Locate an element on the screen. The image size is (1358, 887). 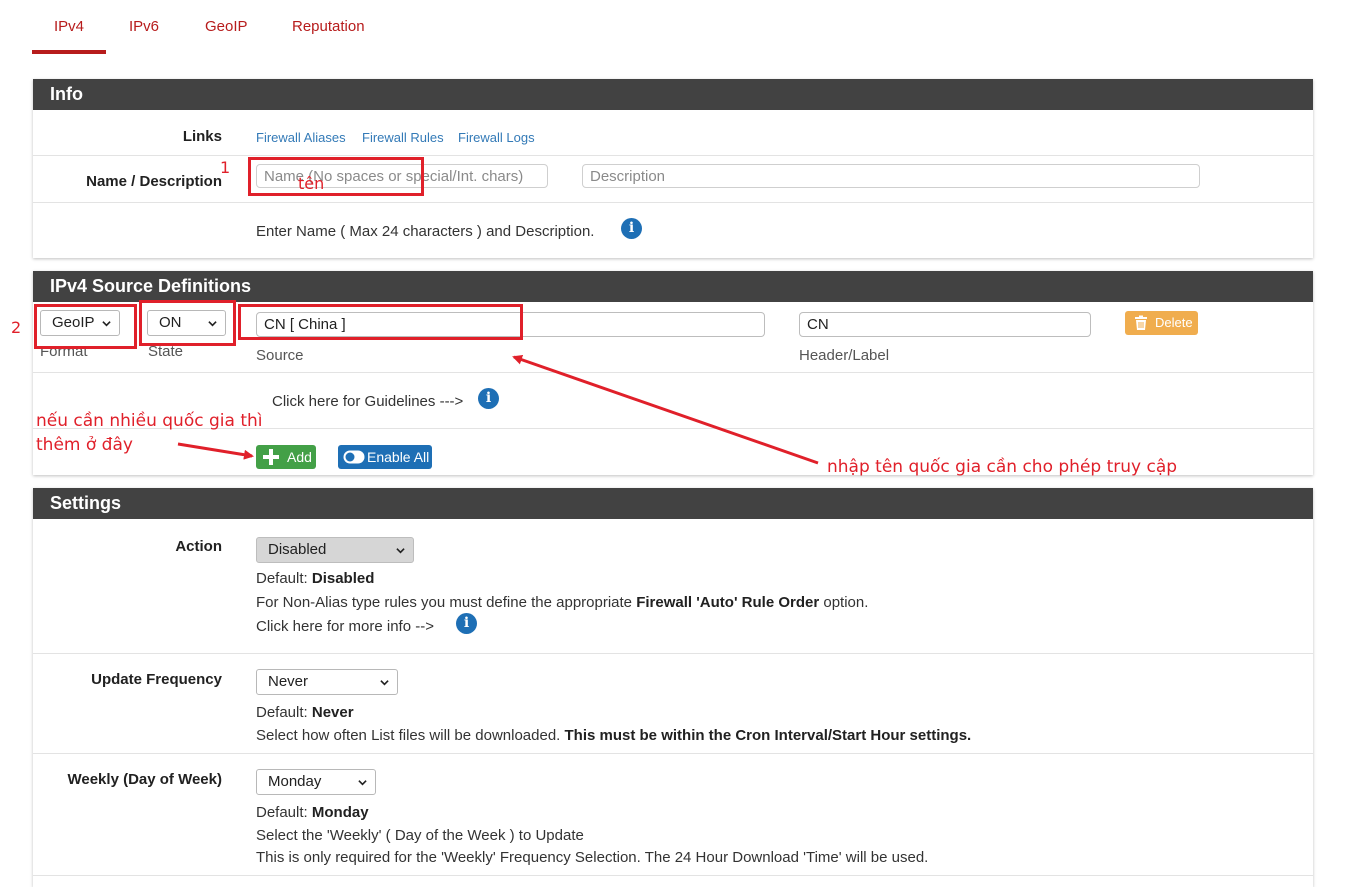
enable-all-button: Enable All is located at coordinates (385, 457).